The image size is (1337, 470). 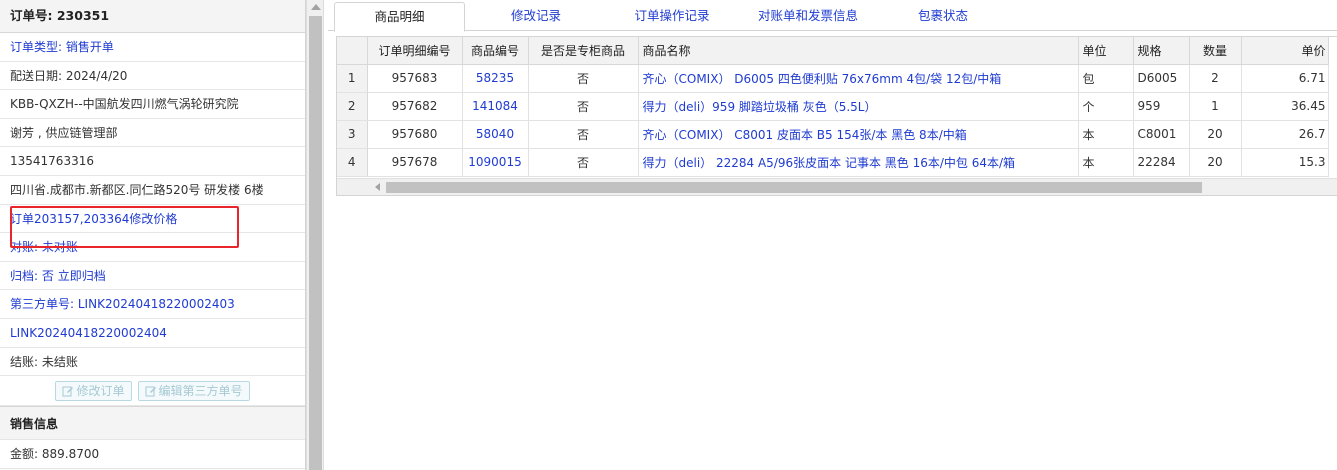 What do you see at coordinates (152, 454) in the screenshot?
I see `sales-amount: 金额: 889.8700` at bounding box center [152, 454].